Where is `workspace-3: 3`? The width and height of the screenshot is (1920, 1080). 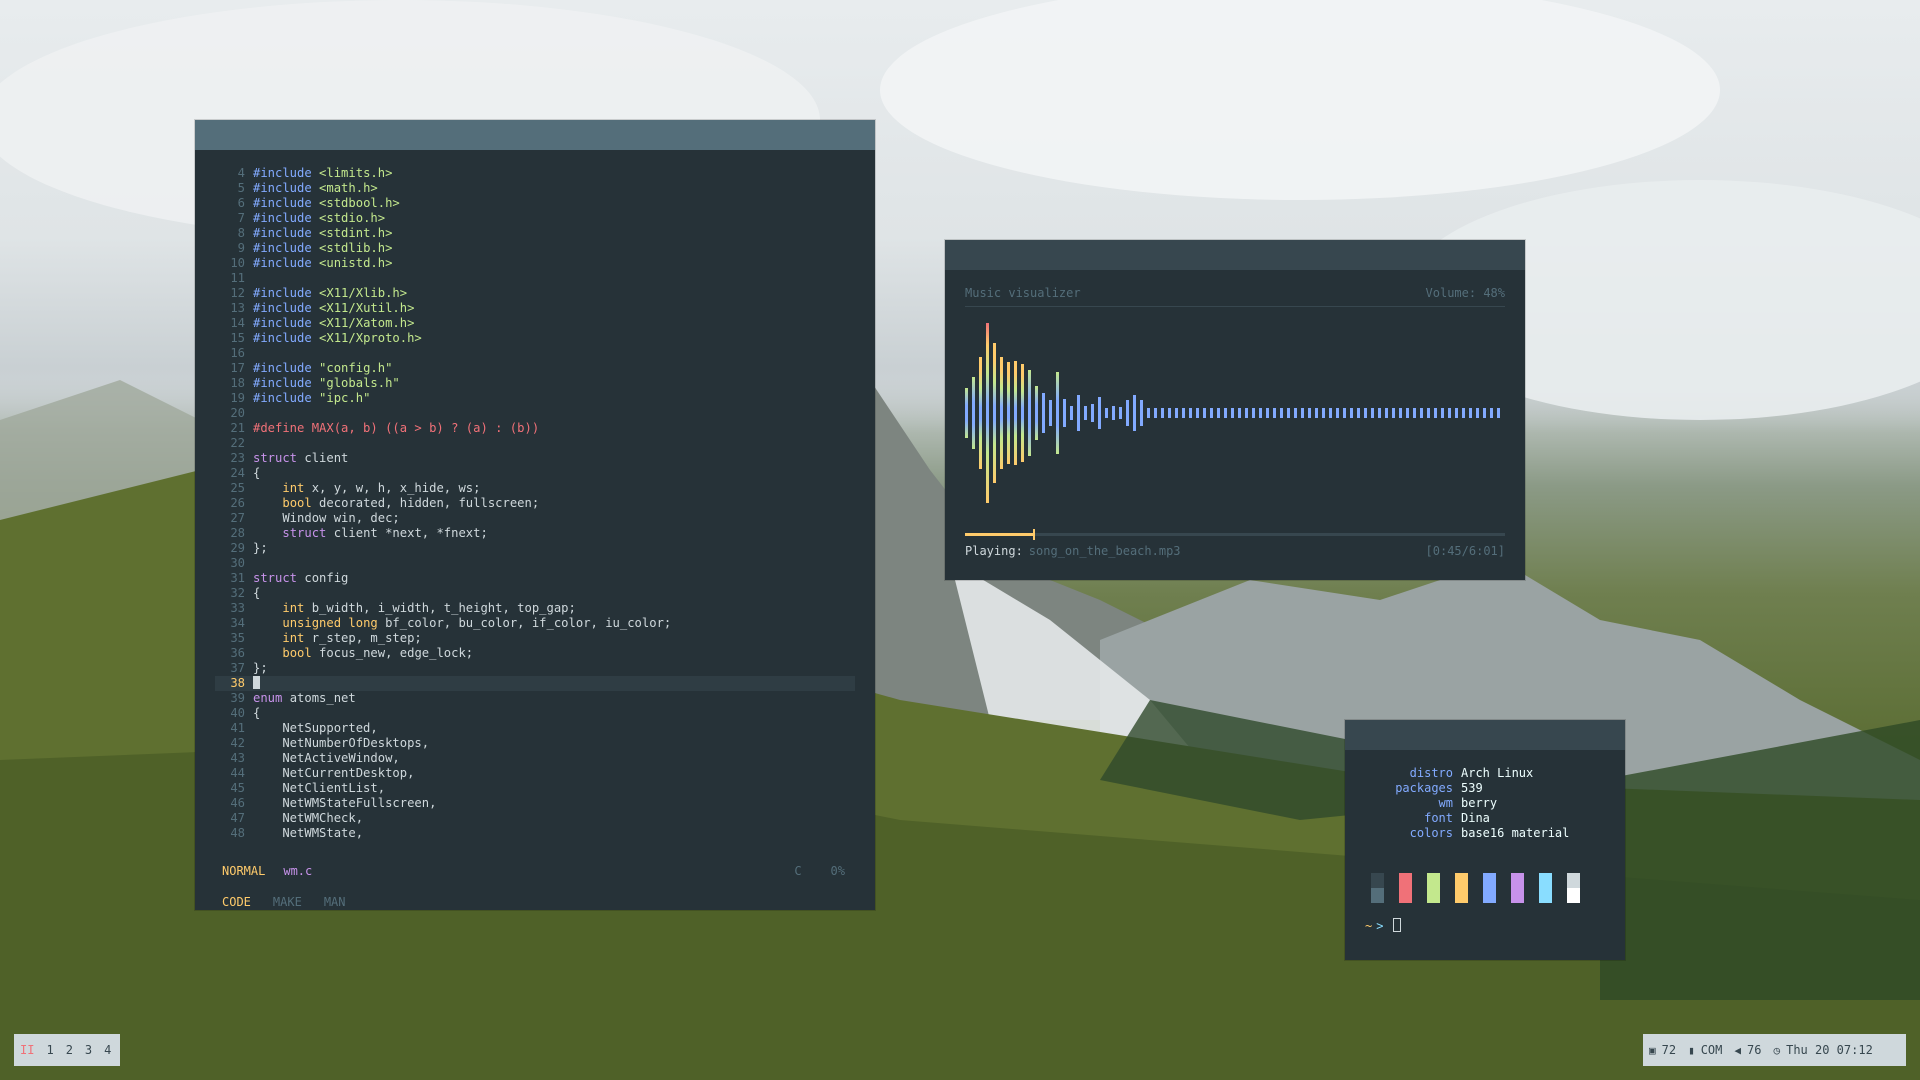
workspace-3: 3 is located at coordinates (88, 1050).